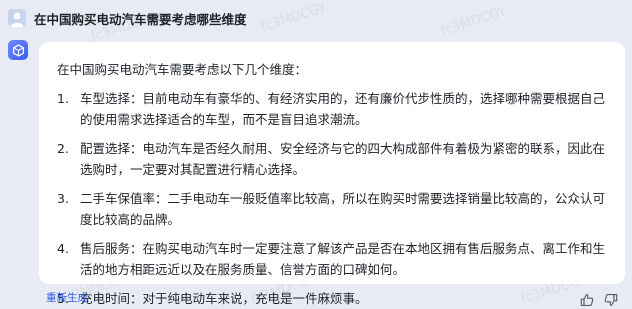  Describe the element at coordinates (63, 98) in the screenshot. I see `list-number: 1.` at that location.